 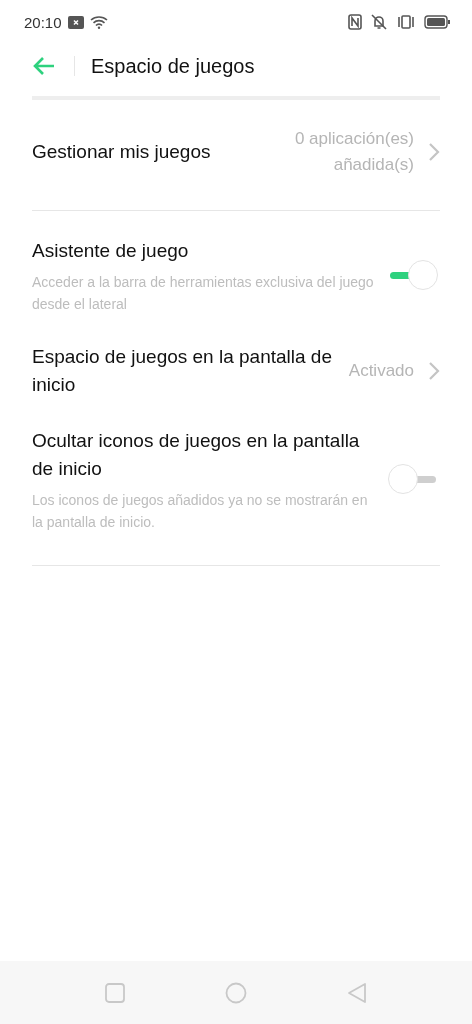 I want to click on recents-square-icon, so click(x=115, y=992).